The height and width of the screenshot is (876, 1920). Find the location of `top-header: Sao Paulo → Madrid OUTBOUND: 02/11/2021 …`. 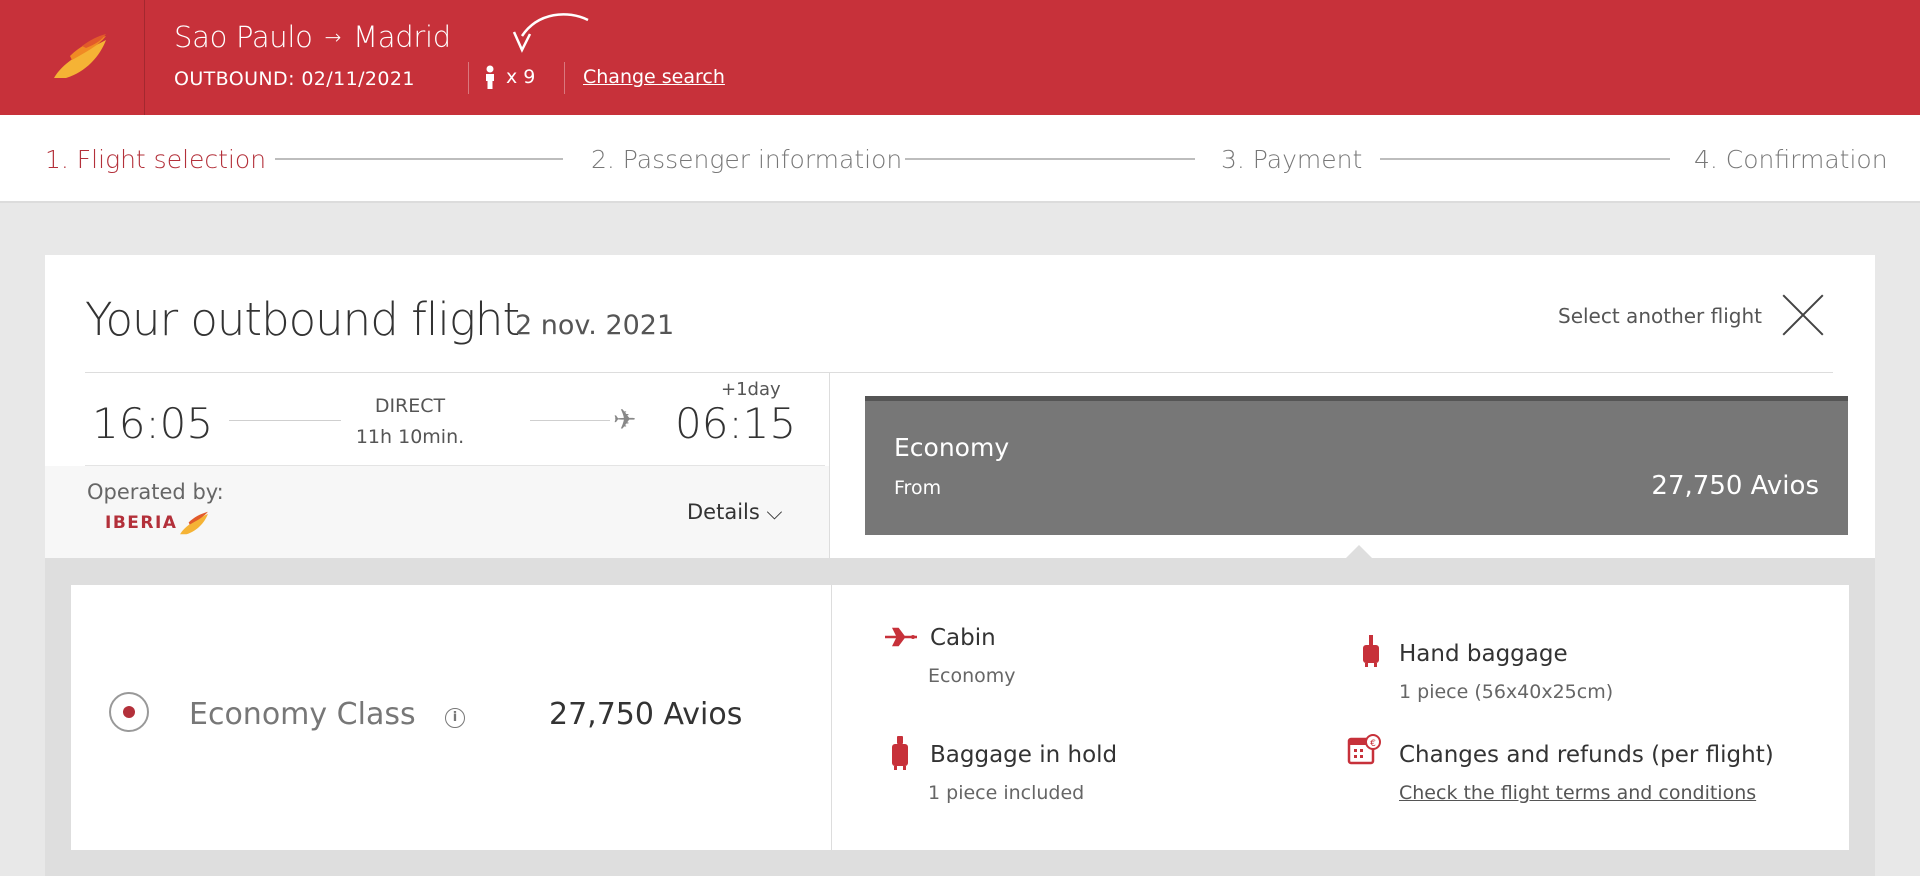

top-header: Sao Paulo → Madrid OUTBOUND: 02/11/2021 … is located at coordinates (960, 57).